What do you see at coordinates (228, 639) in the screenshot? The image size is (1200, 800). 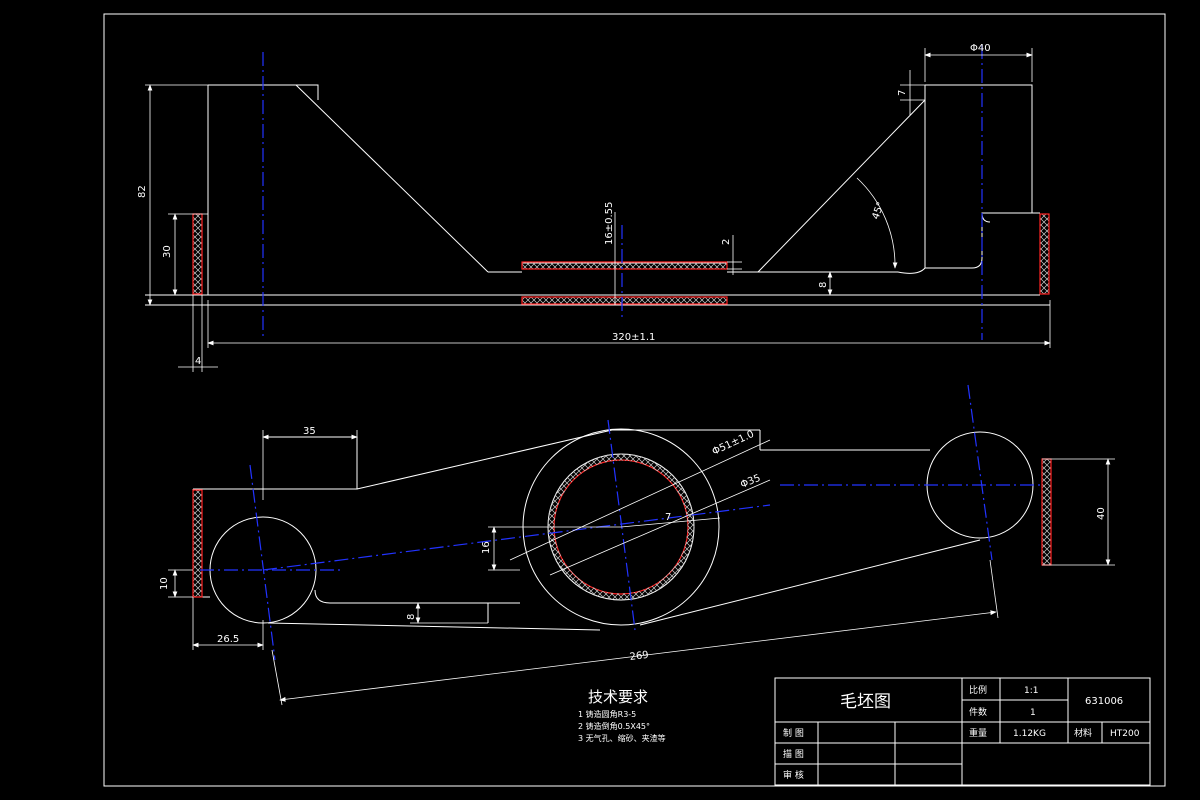 I see `dim-26-5: 26.5` at bounding box center [228, 639].